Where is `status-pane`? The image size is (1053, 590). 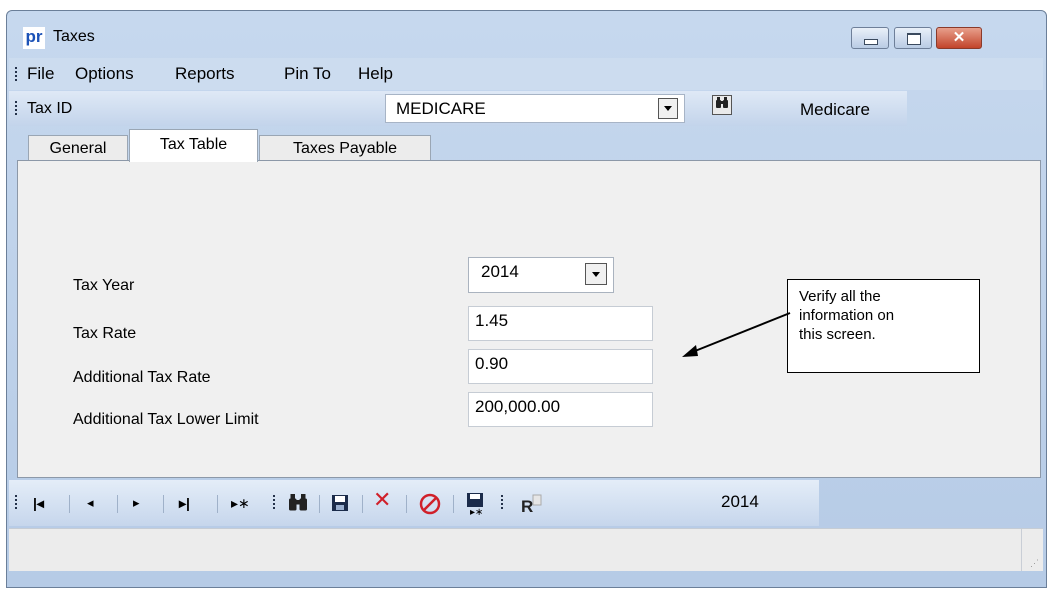
status-pane is located at coordinates (515, 550).